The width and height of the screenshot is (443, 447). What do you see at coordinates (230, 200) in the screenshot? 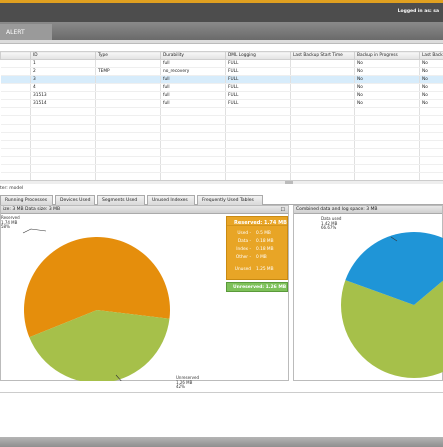
I see `tab-frequently-used-tables: Frequently Used Tables` at bounding box center [230, 200].